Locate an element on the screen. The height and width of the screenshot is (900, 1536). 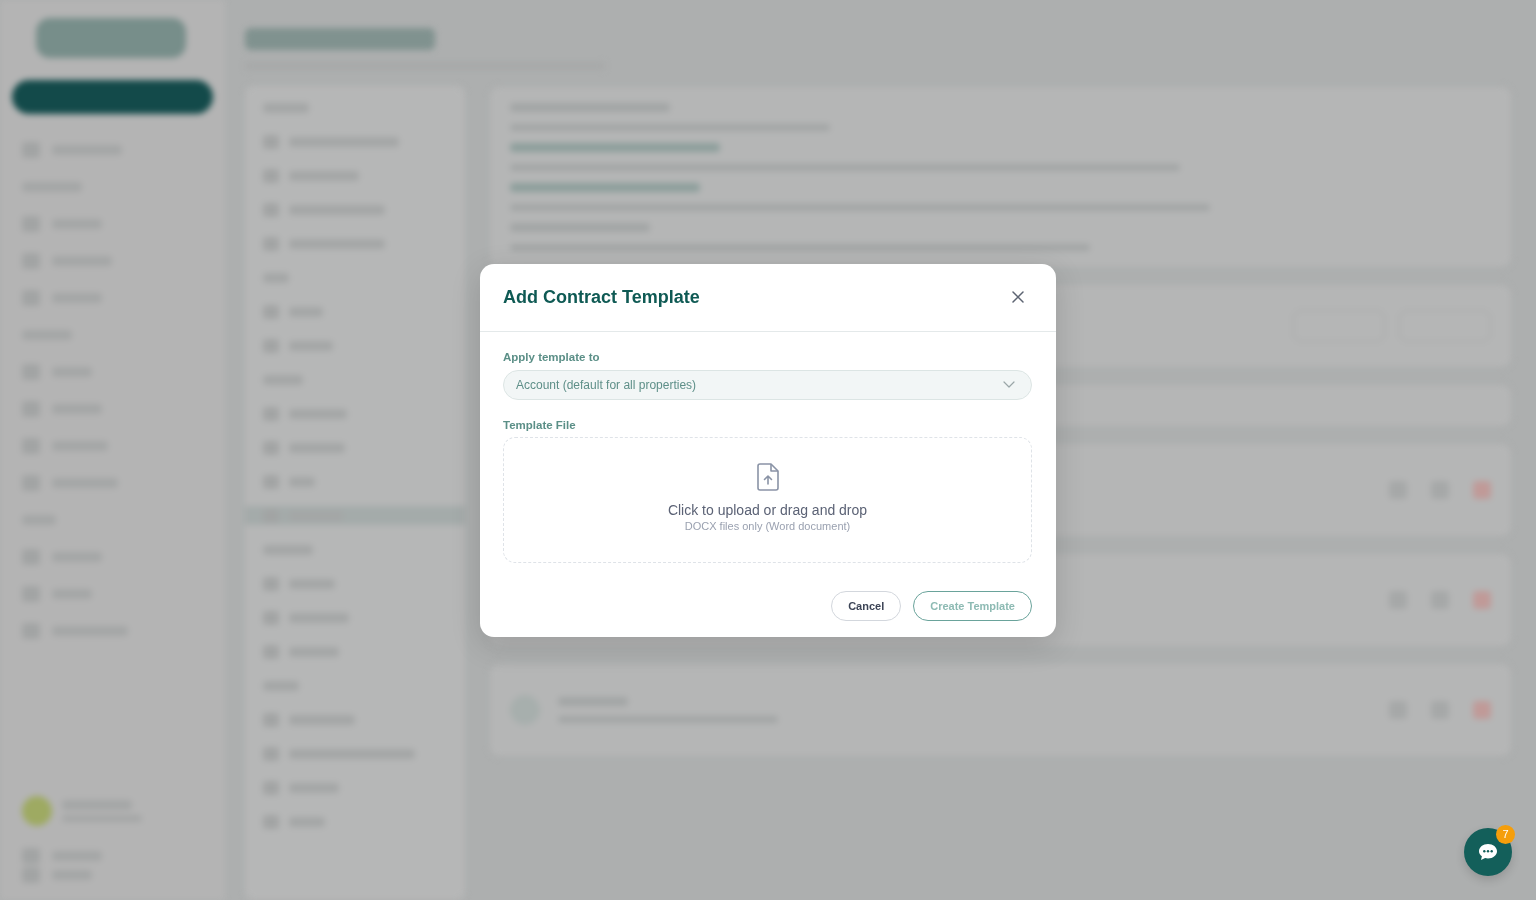
upload-hint: DOCX files only (Word document) is located at coordinates (767, 525).